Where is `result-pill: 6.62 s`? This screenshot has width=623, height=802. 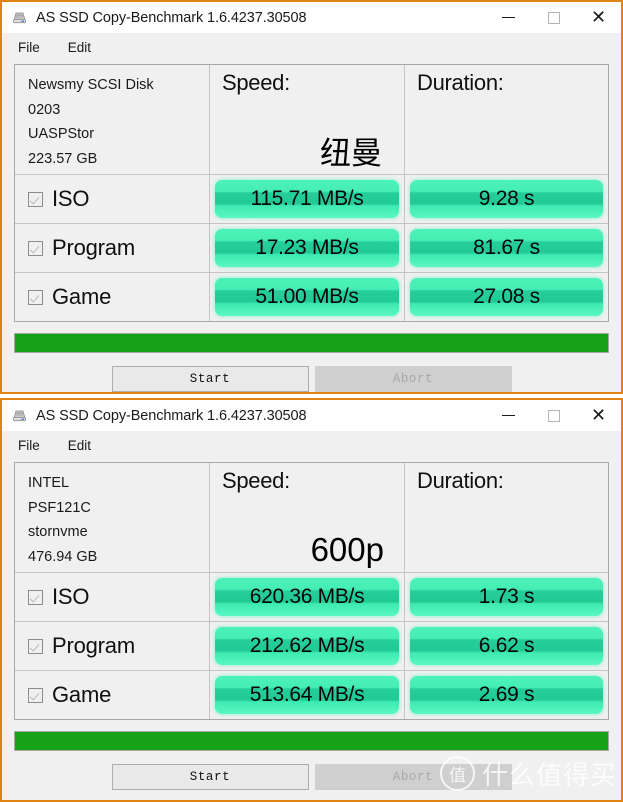 result-pill: 6.62 s is located at coordinates (506, 646).